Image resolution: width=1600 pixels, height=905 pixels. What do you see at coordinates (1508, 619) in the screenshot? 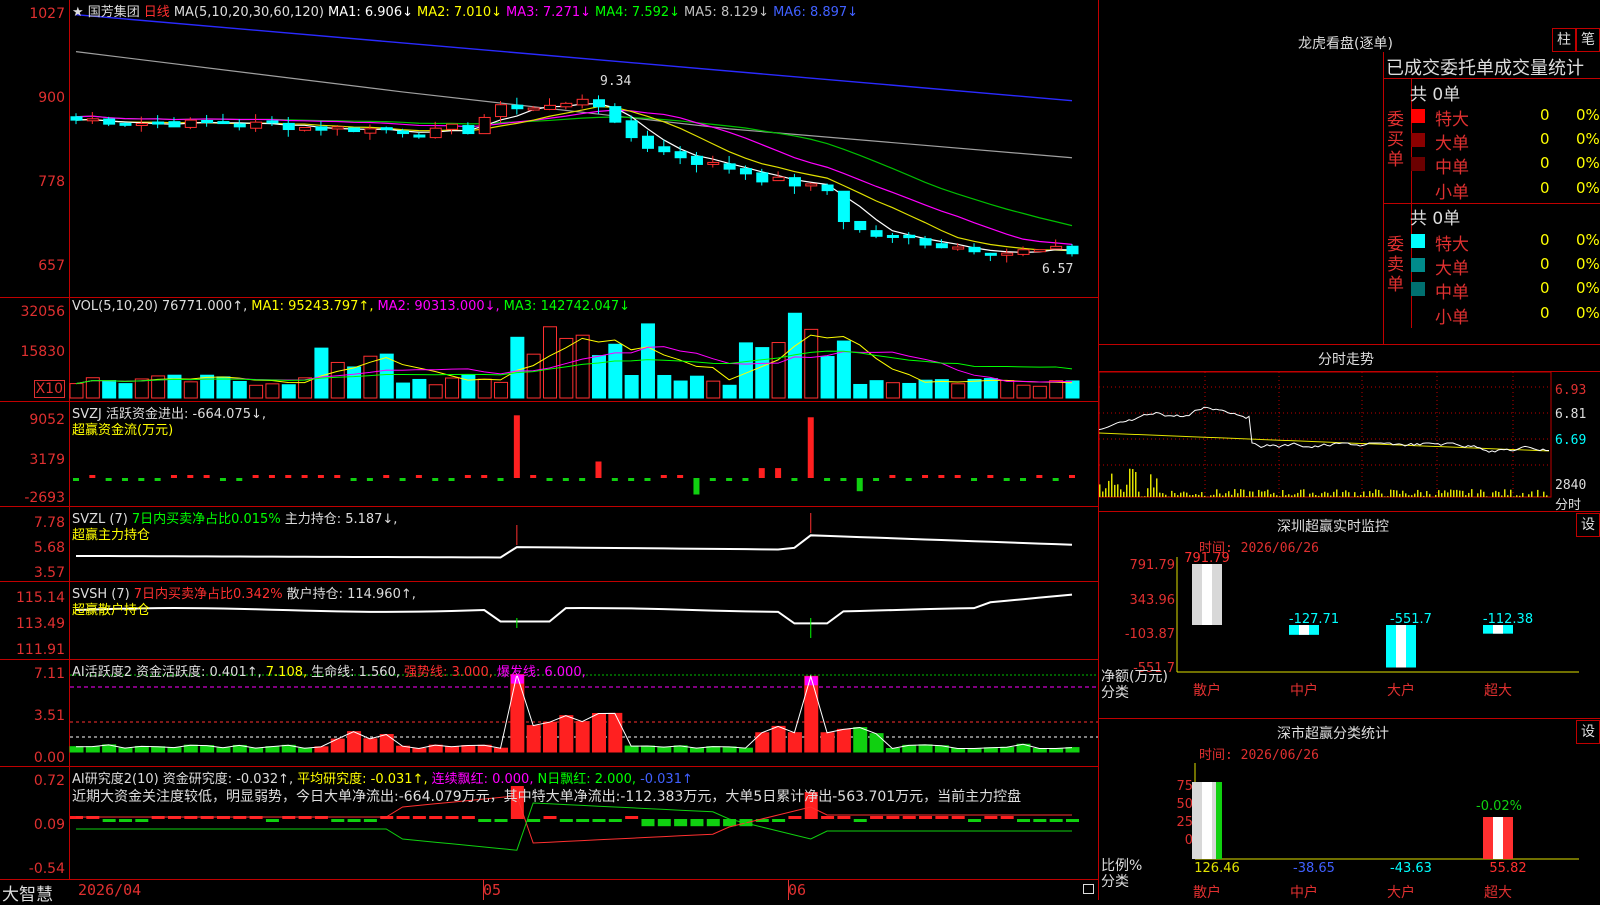
I see `monitor-value-label: -112.38` at bounding box center [1508, 619].